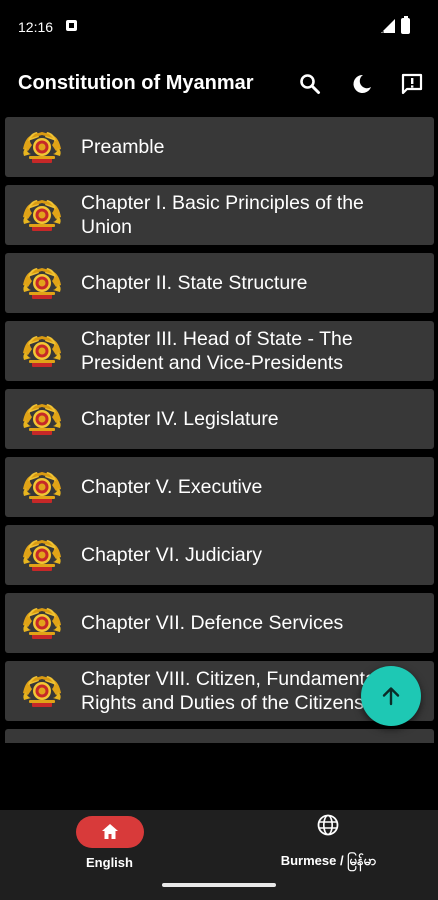 Image resolution: width=438 pixels, height=900 pixels. I want to click on sim-card-icon, so click(71, 25).